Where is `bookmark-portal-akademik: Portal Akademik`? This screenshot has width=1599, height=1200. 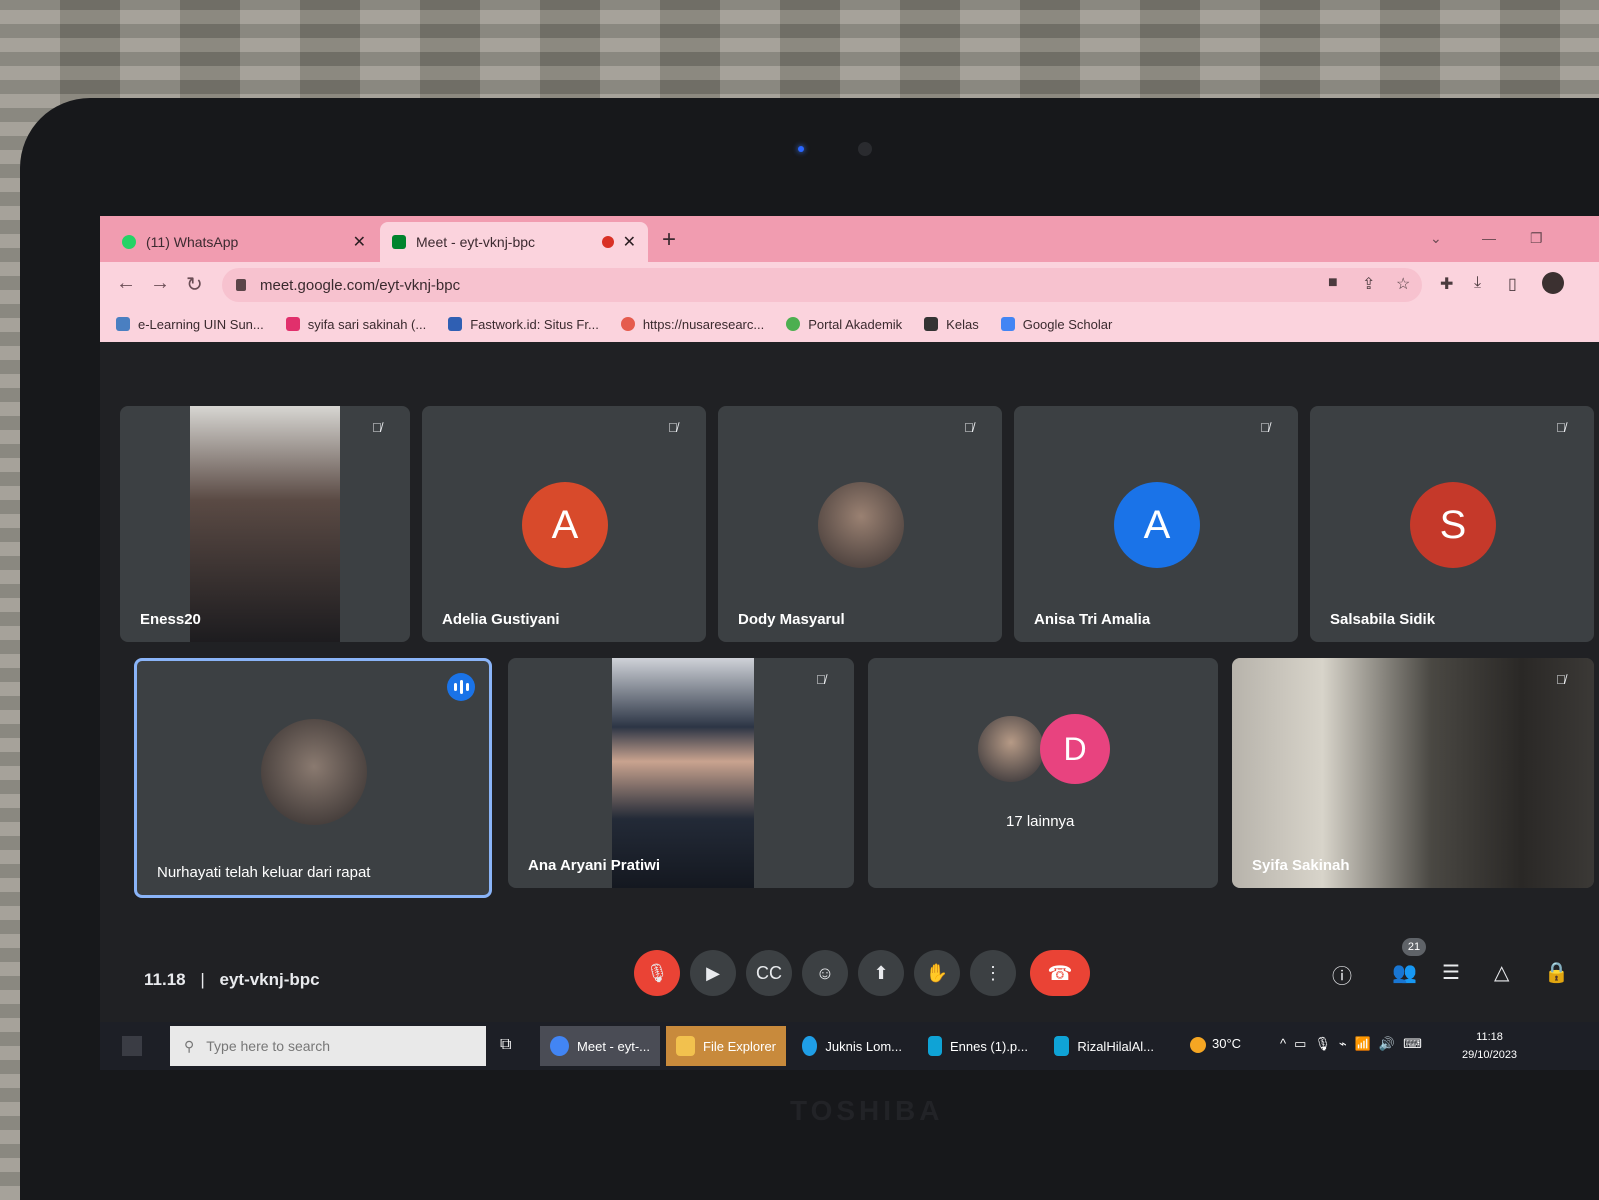
bookmark-portal-akademik: Portal Akademik is located at coordinates (844, 324).